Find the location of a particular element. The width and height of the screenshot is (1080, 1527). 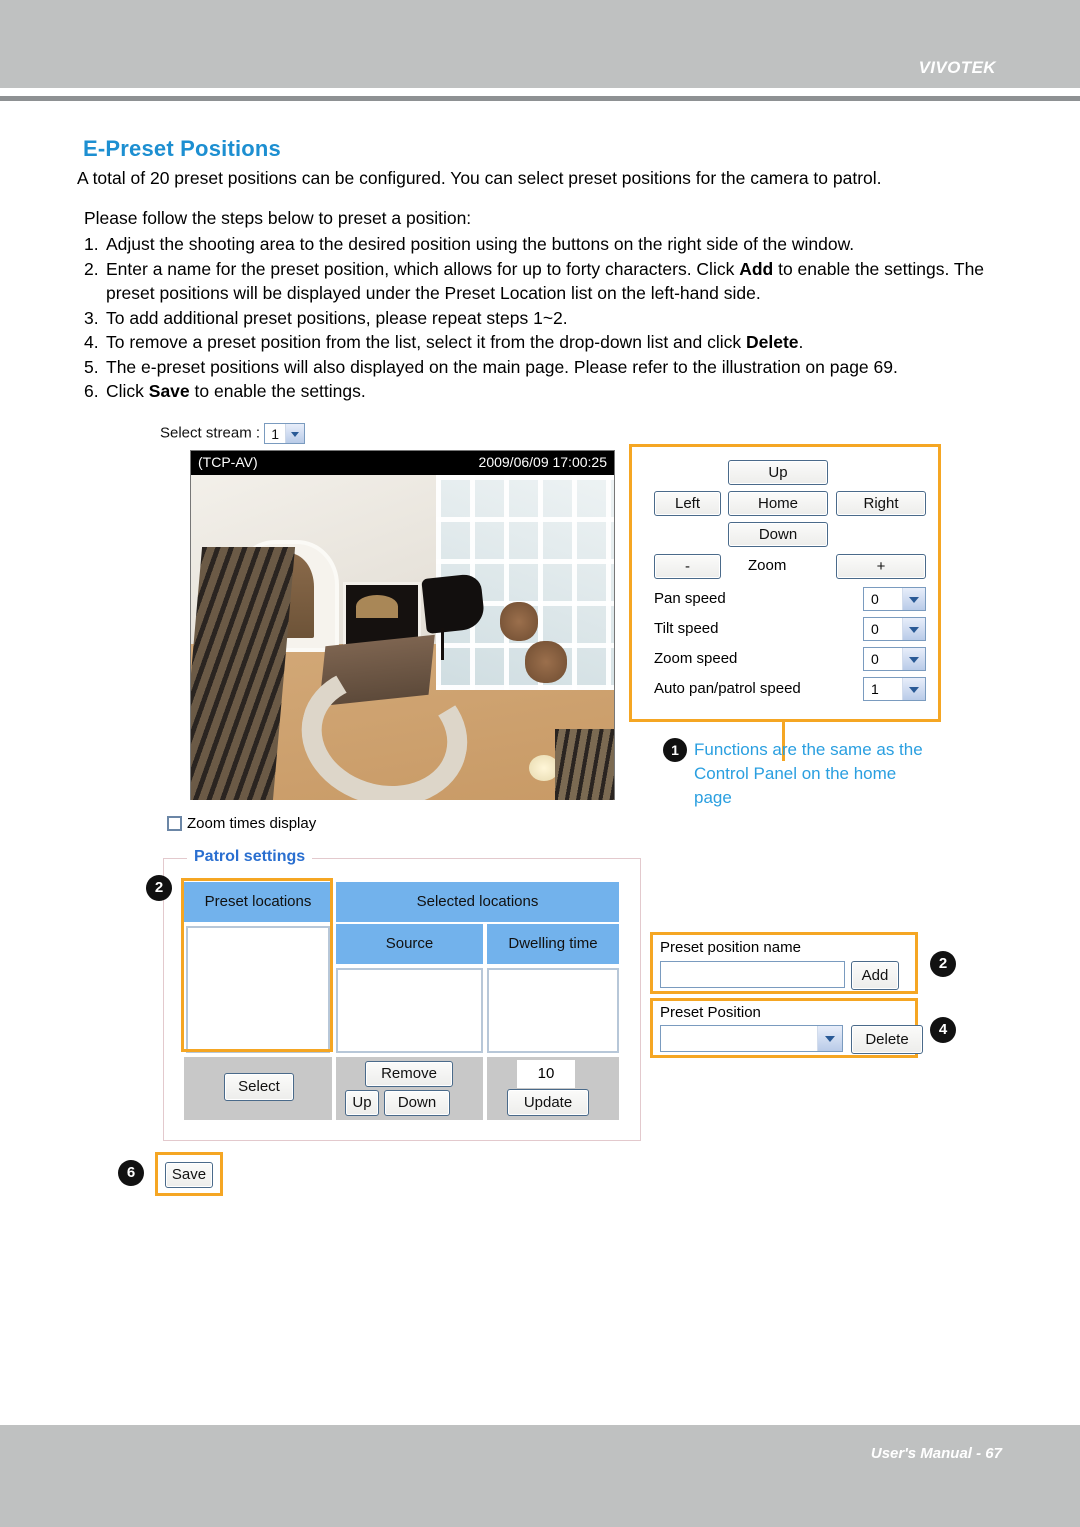

select-stream-dropdown: 1 is located at coordinates (285, 433).